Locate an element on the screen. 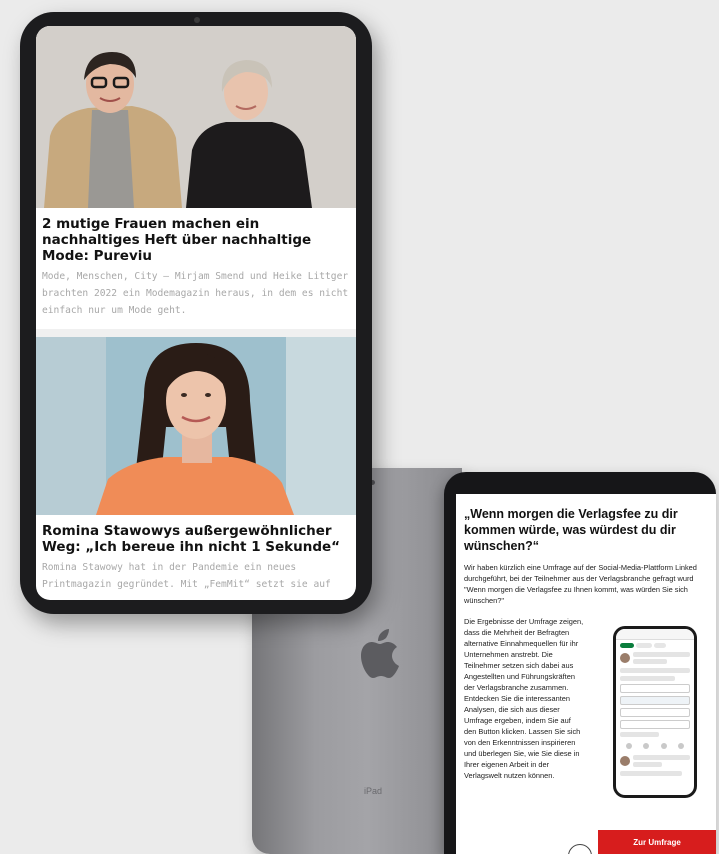 Image resolution: width=719 pixels, height=854 pixels. linkedin-poll-screenshot is located at coordinates (655, 712).